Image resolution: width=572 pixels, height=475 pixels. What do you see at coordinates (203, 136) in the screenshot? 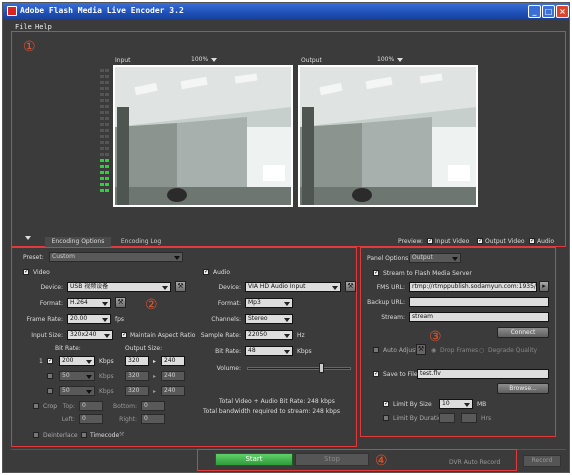
I see `input-video-preview` at bounding box center [203, 136].